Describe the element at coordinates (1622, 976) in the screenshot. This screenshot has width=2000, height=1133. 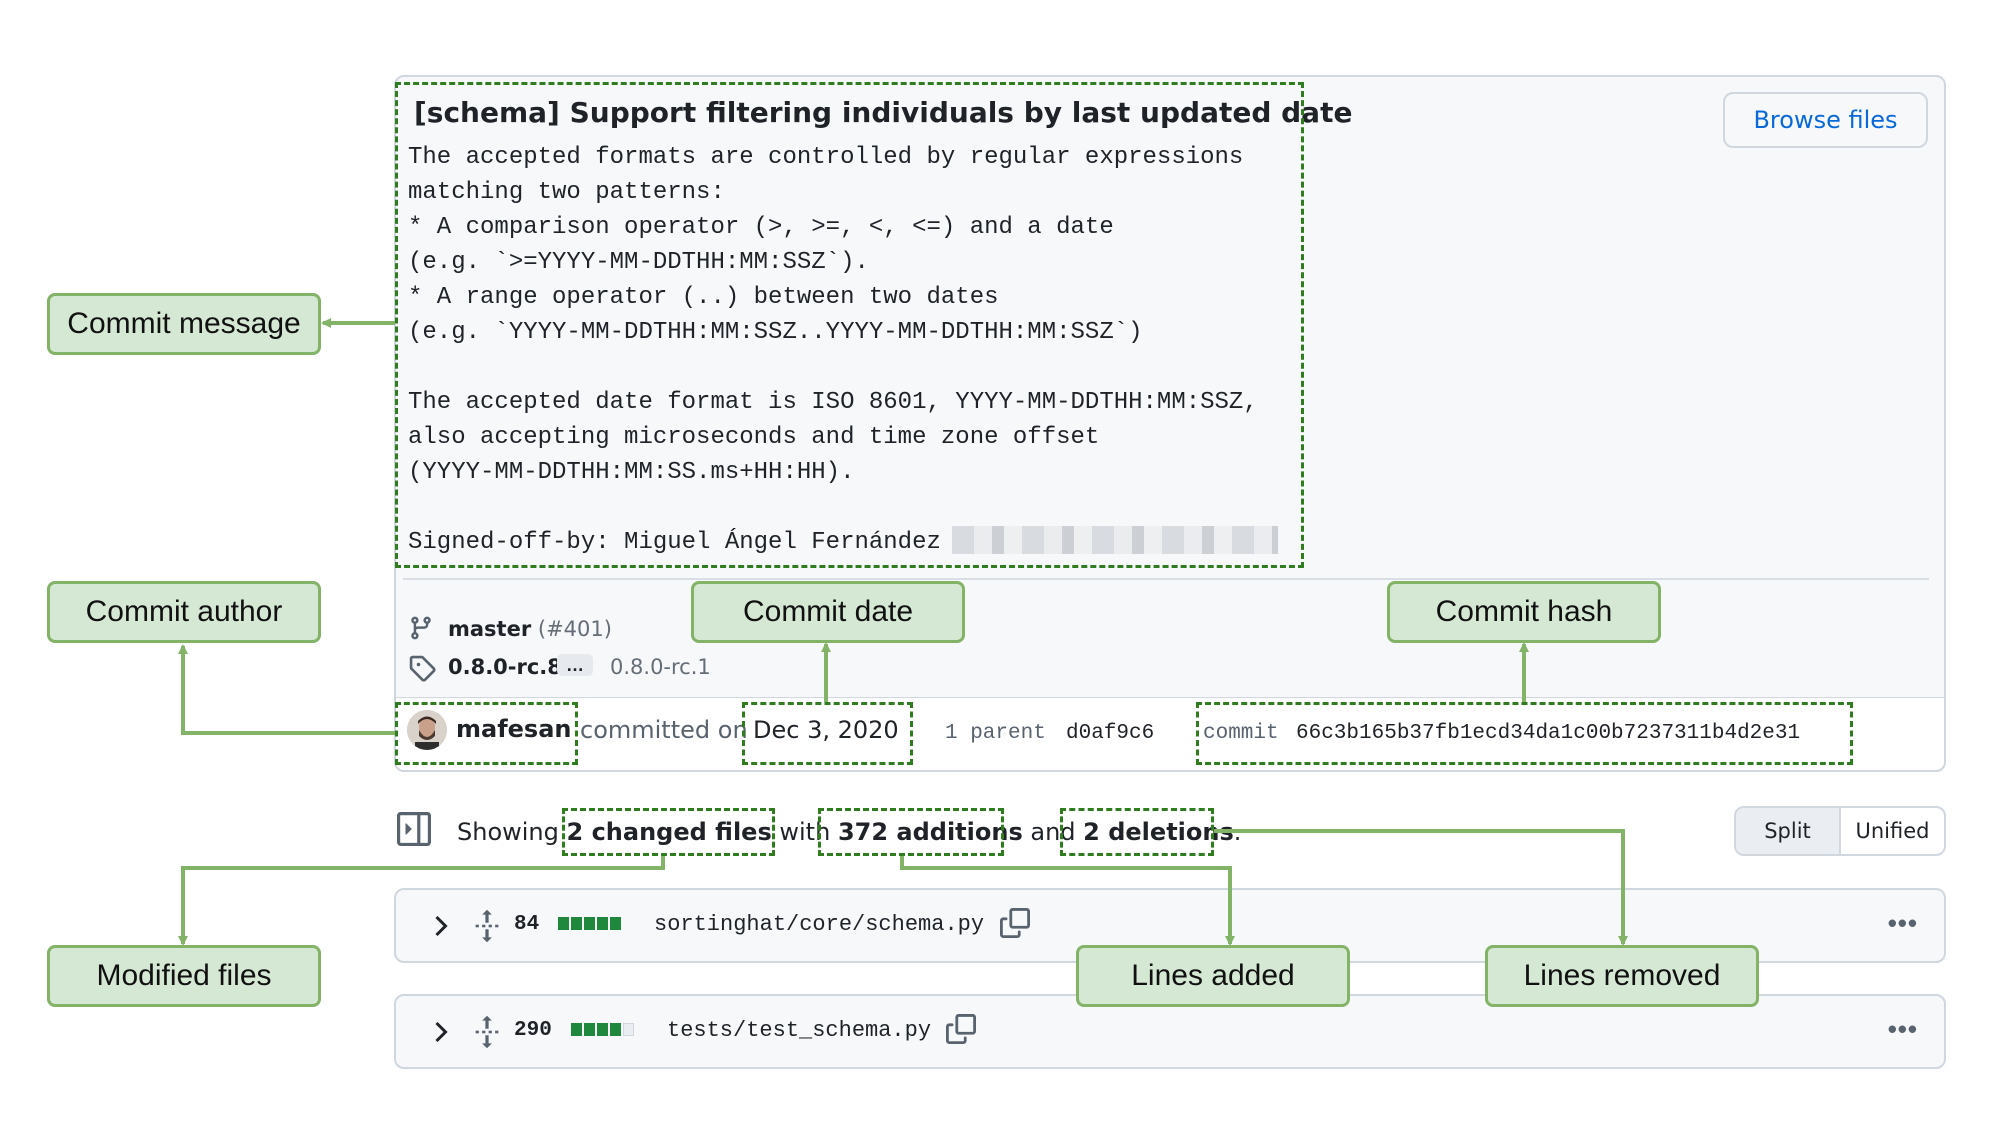
I see `callout-lines-removed: Lines removed` at that location.